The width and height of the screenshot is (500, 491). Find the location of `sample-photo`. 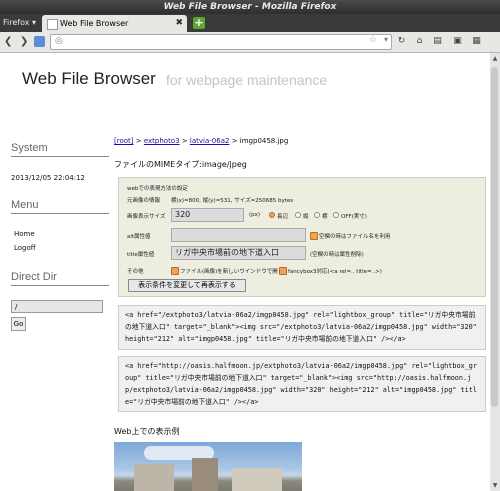

sample-photo is located at coordinates (208, 466).